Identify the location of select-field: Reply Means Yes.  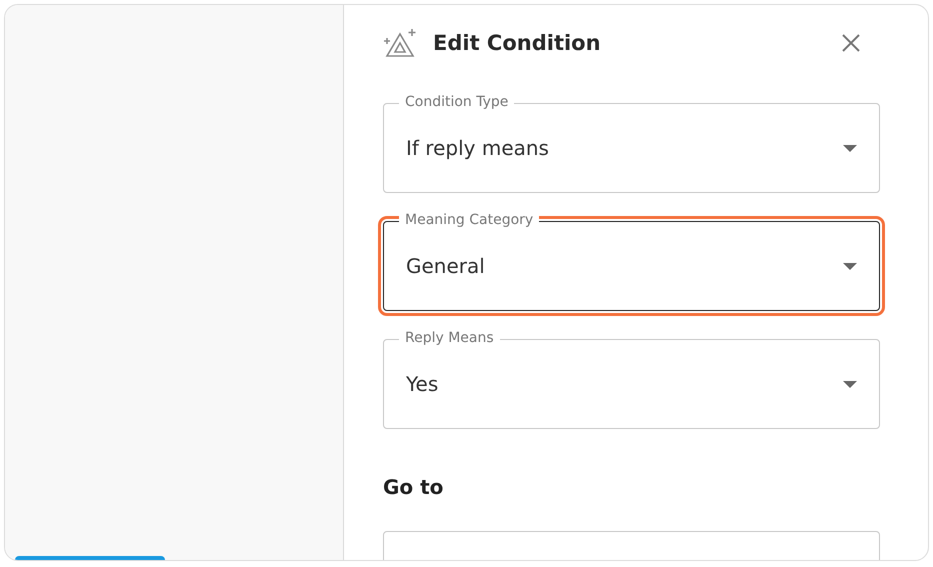
(631, 379).